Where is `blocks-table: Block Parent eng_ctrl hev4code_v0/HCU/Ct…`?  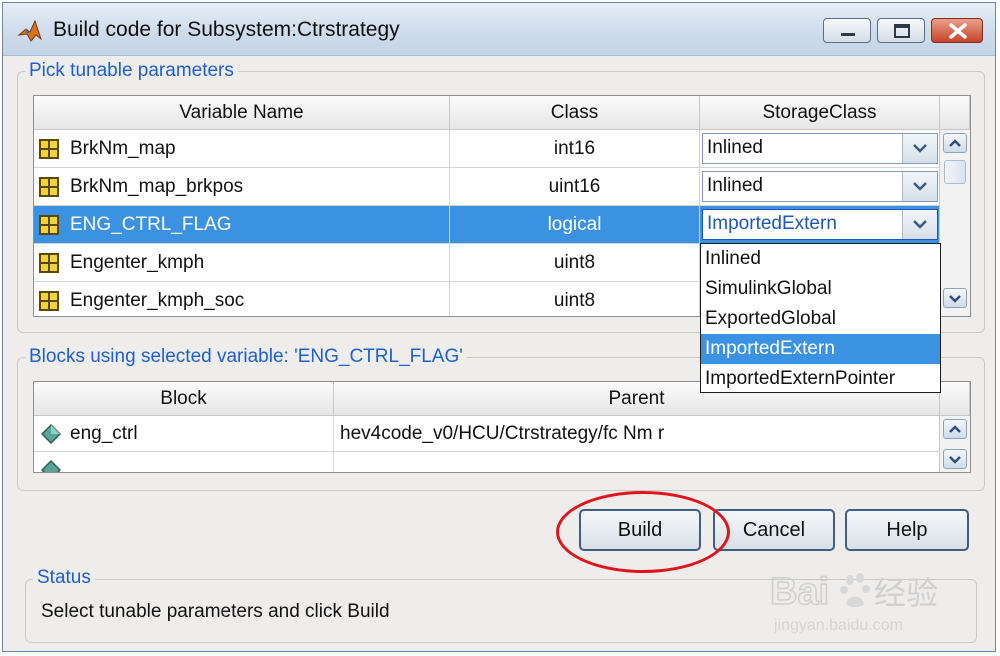
blocks-table: Block Parent eng_ctrl hev4code_v0/HCU/Ct… is located at coordinates (502, 427).